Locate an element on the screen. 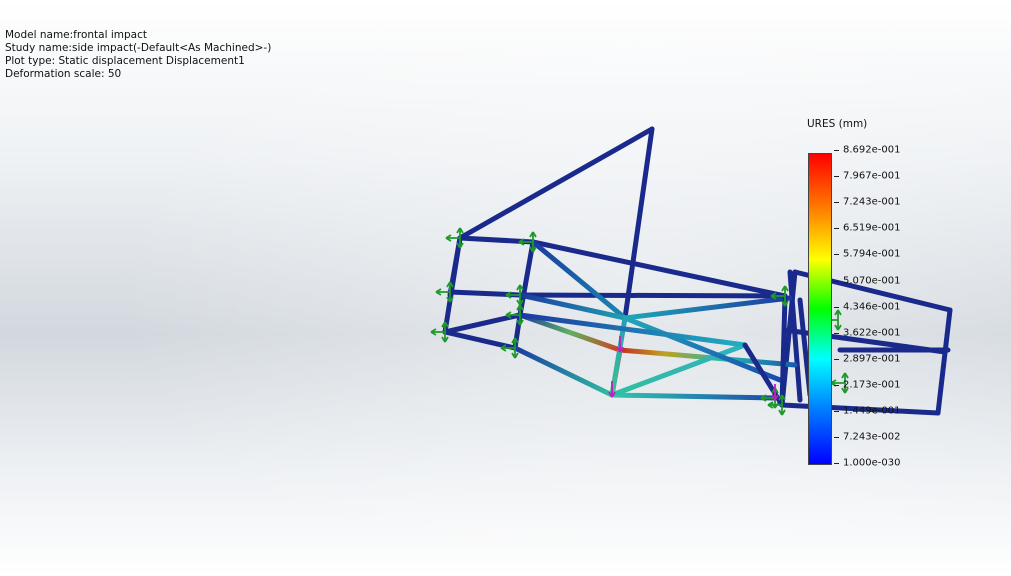 The height and width of the screenshot is (576, 1011). legend-label: 1.449e-001 is located at coordinates (872, 411).